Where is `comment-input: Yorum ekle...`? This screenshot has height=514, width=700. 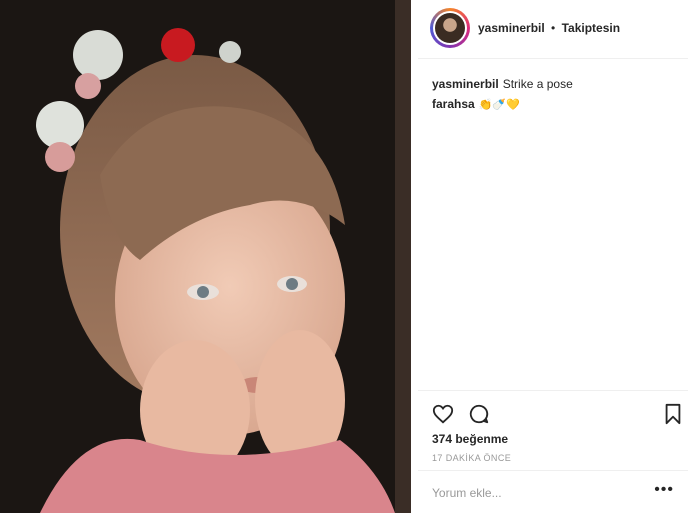
comment-input: Yorum ekle... is located at coordinates (467, 493).